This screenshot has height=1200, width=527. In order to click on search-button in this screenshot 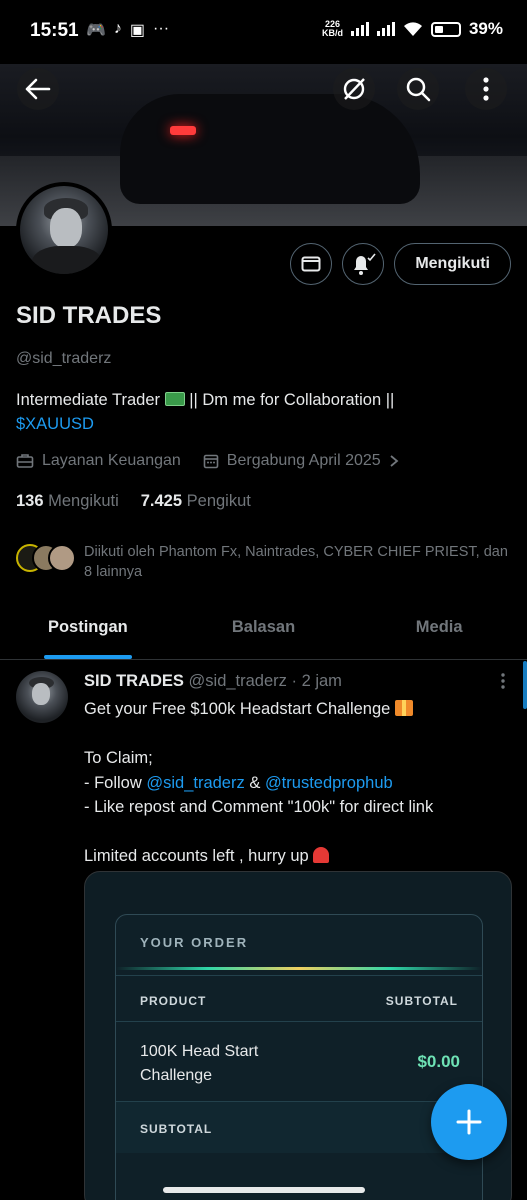, I will do `click(418, 89)`.